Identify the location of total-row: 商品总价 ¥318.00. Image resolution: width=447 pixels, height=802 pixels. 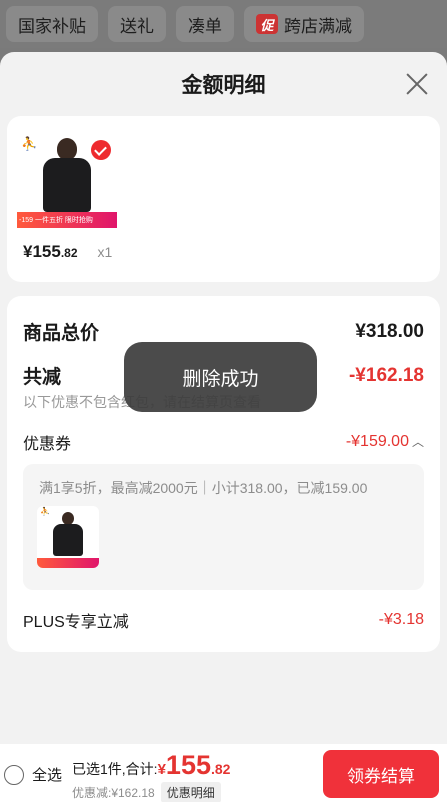
(223, 331).